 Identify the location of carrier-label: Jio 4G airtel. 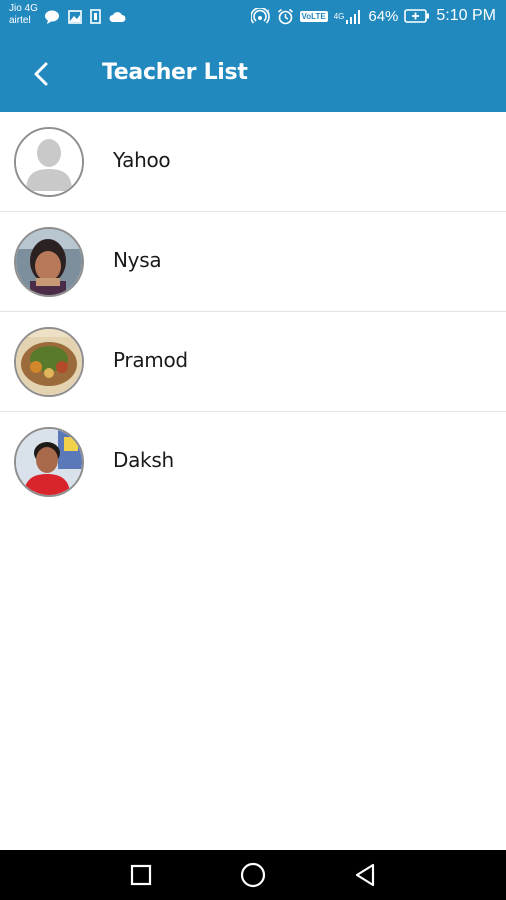
(23, 15).